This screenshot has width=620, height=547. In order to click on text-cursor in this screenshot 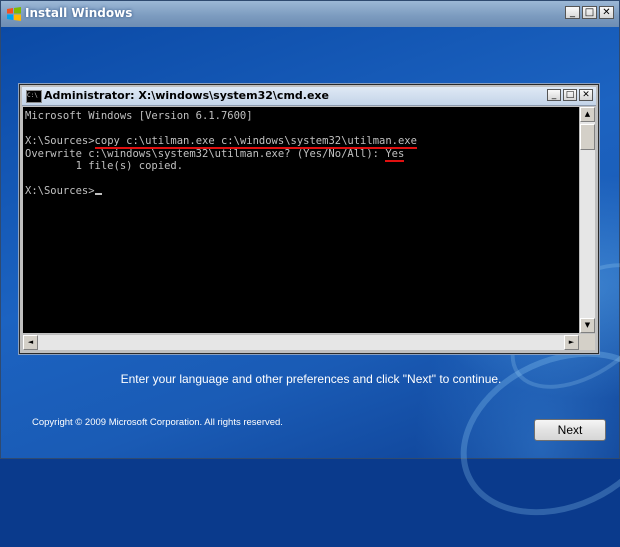, I will do `click(98, 194)`.